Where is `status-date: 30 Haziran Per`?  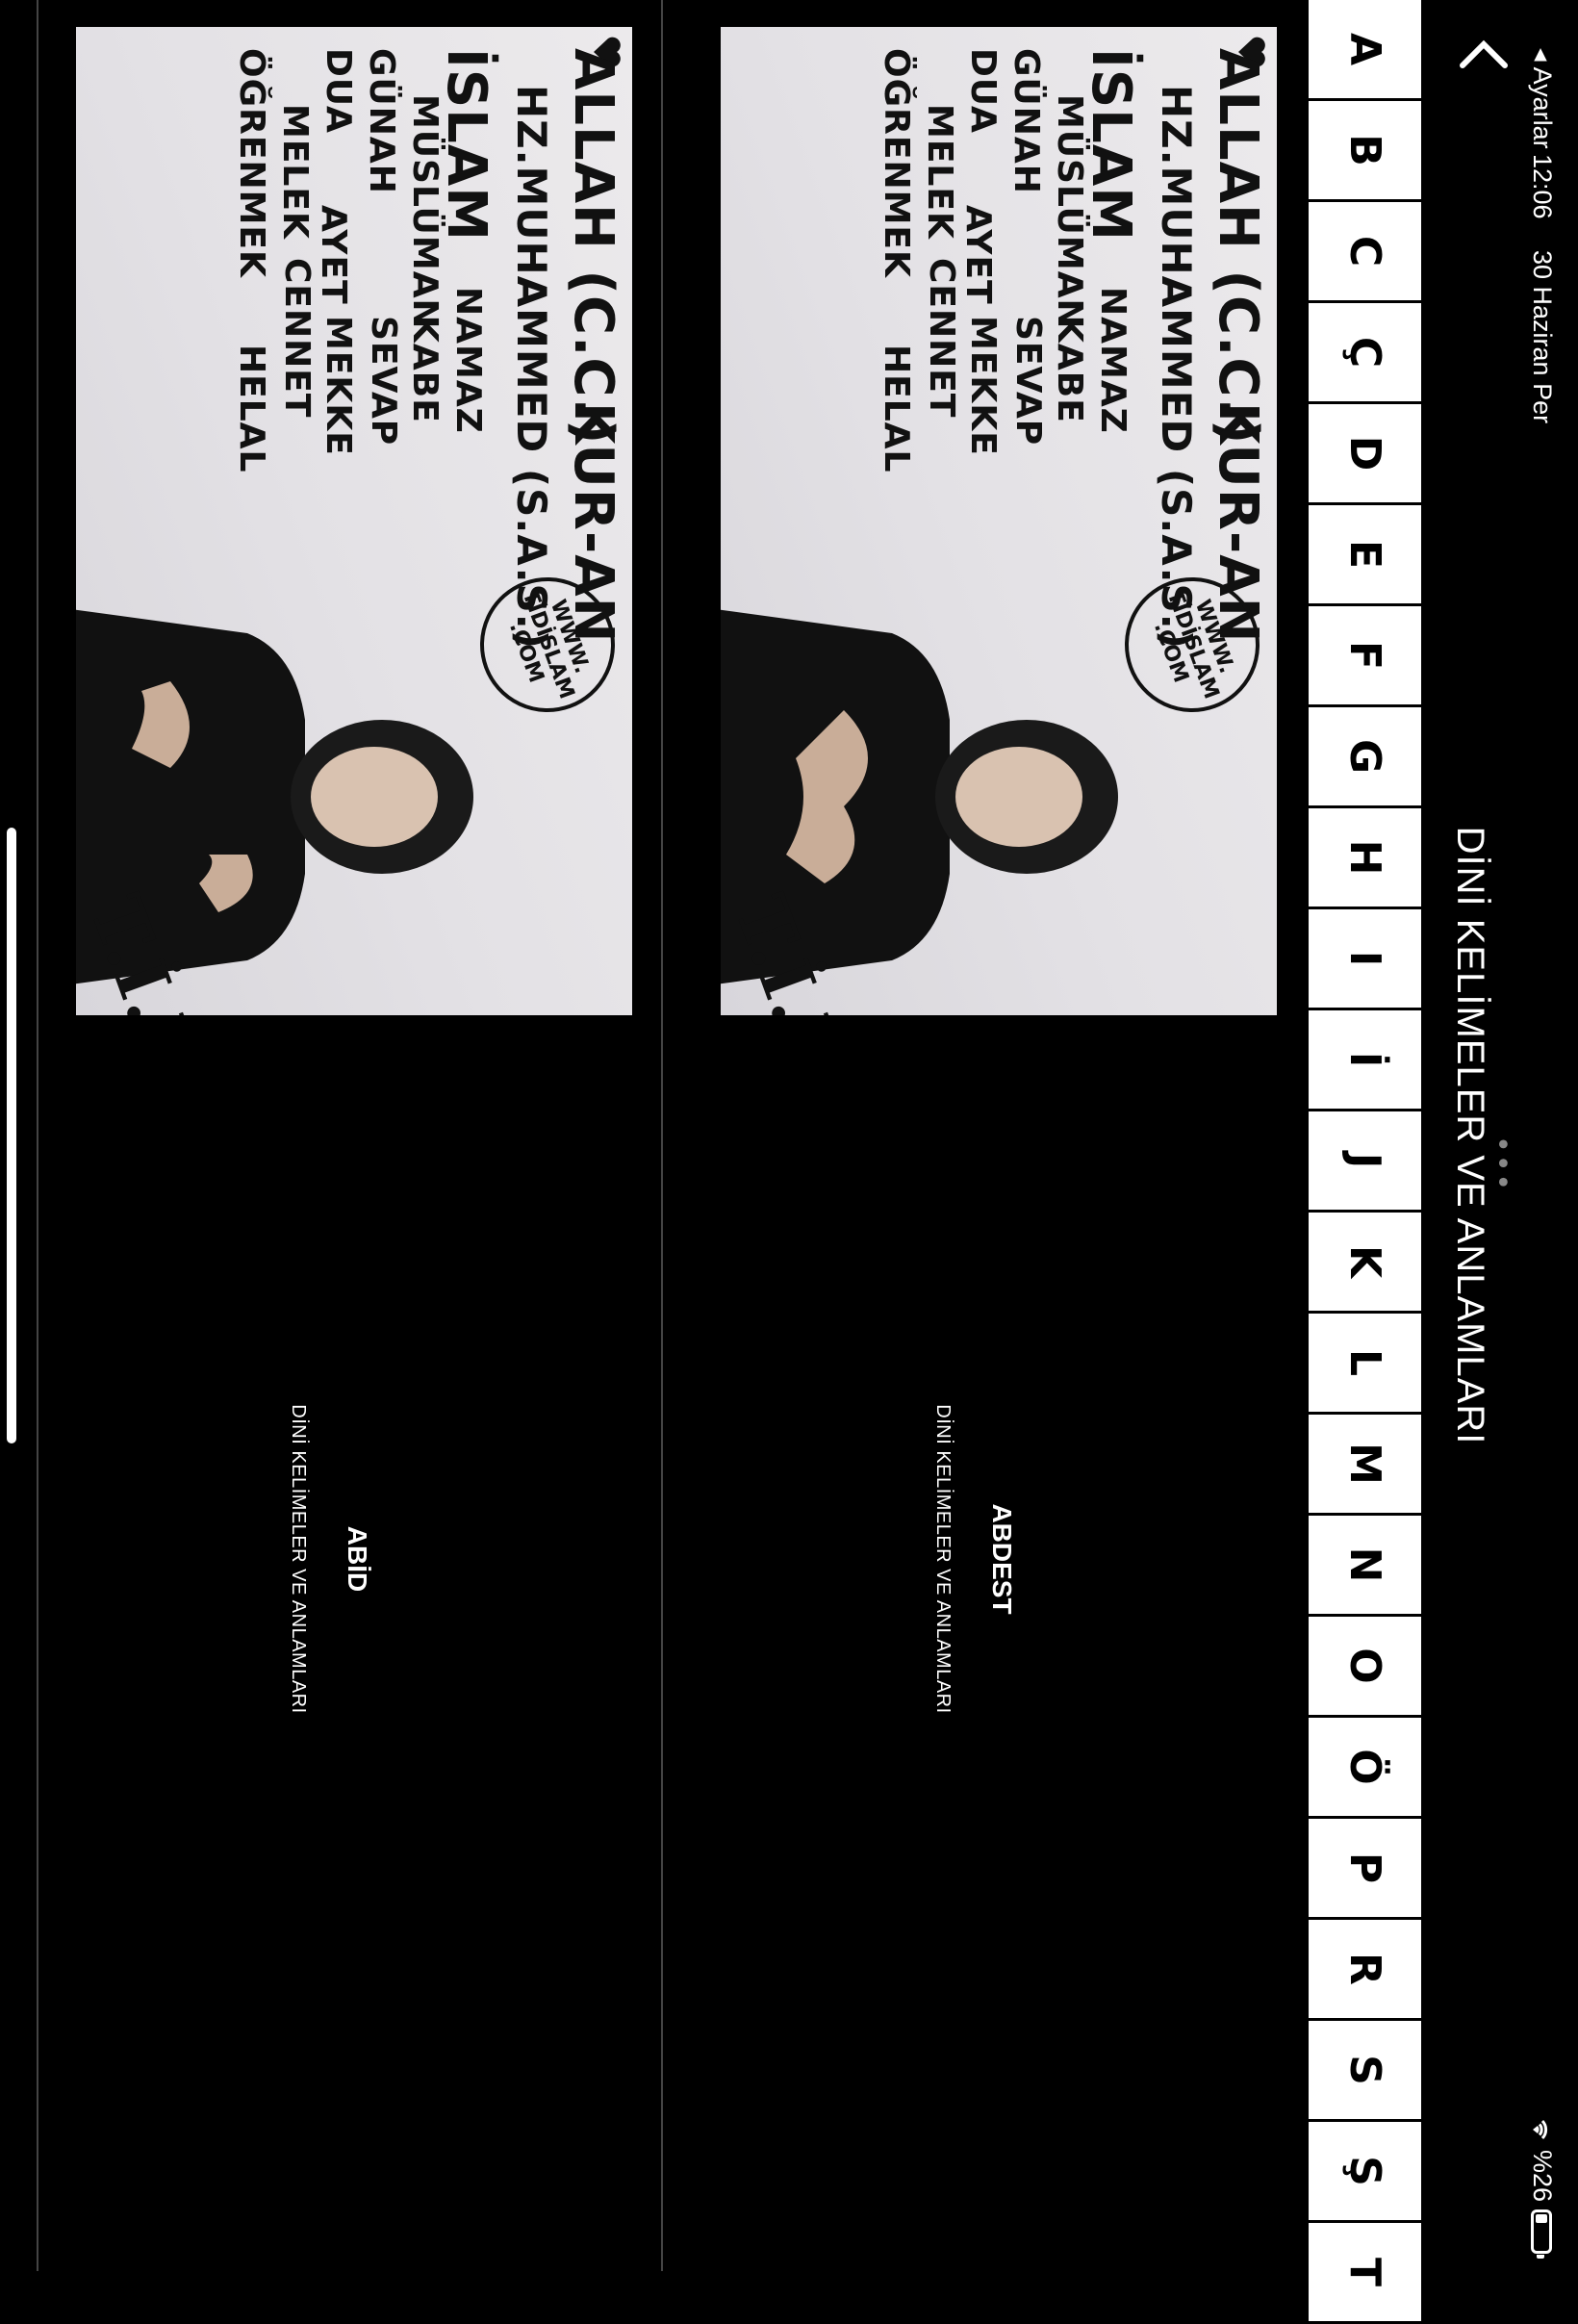
status-date: 30 Haziran Per is located at coordinates (1542, 337).